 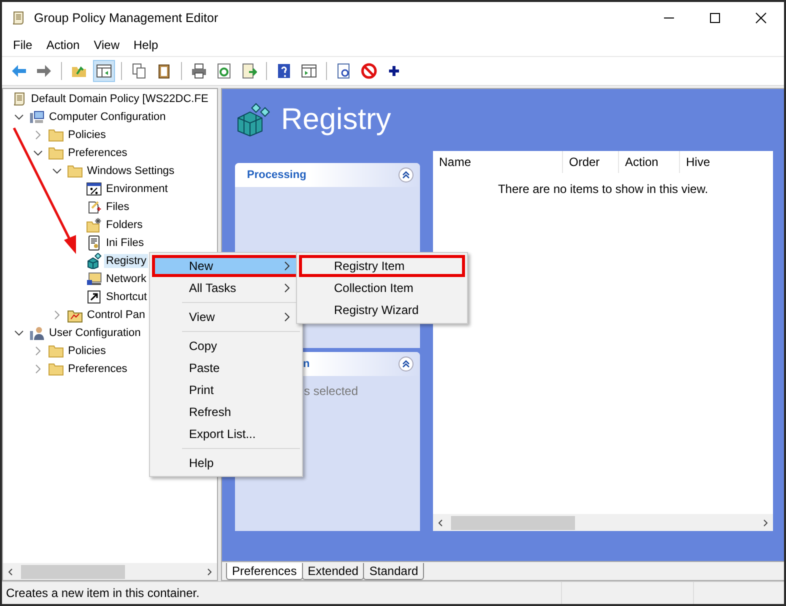 What do you see at coordinates (226, 390) in the screenshot?
I see `menu-item: Print` at bounding box center [226, 390].